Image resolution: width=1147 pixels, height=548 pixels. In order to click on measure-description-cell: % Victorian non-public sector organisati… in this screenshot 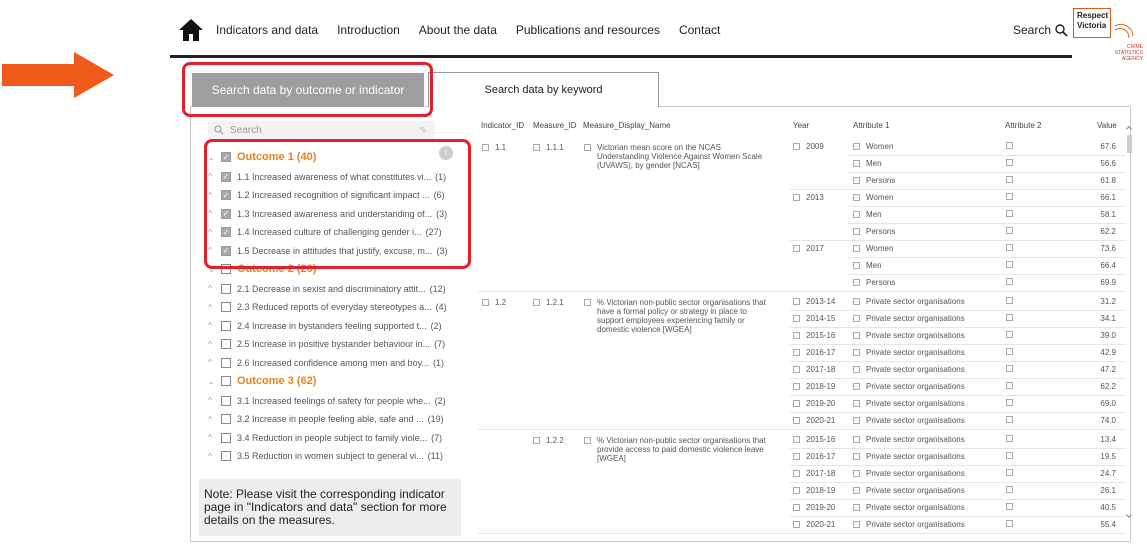, I will do `click(679, 316)`.